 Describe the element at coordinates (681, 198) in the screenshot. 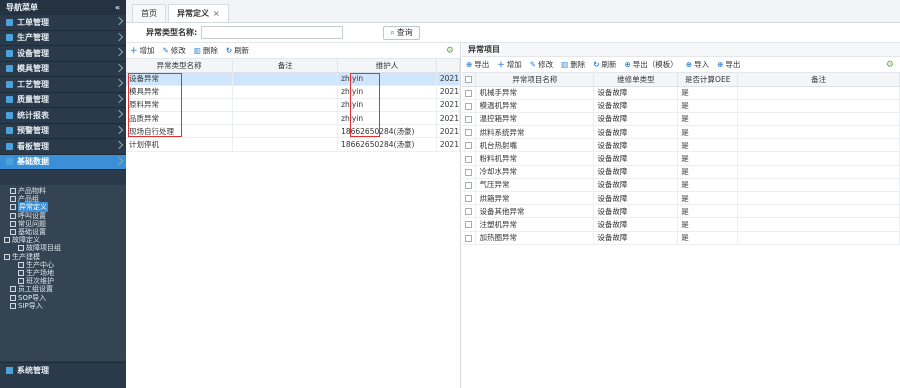

I see `table-row: 烘箱异常 设备故障是` at that location.